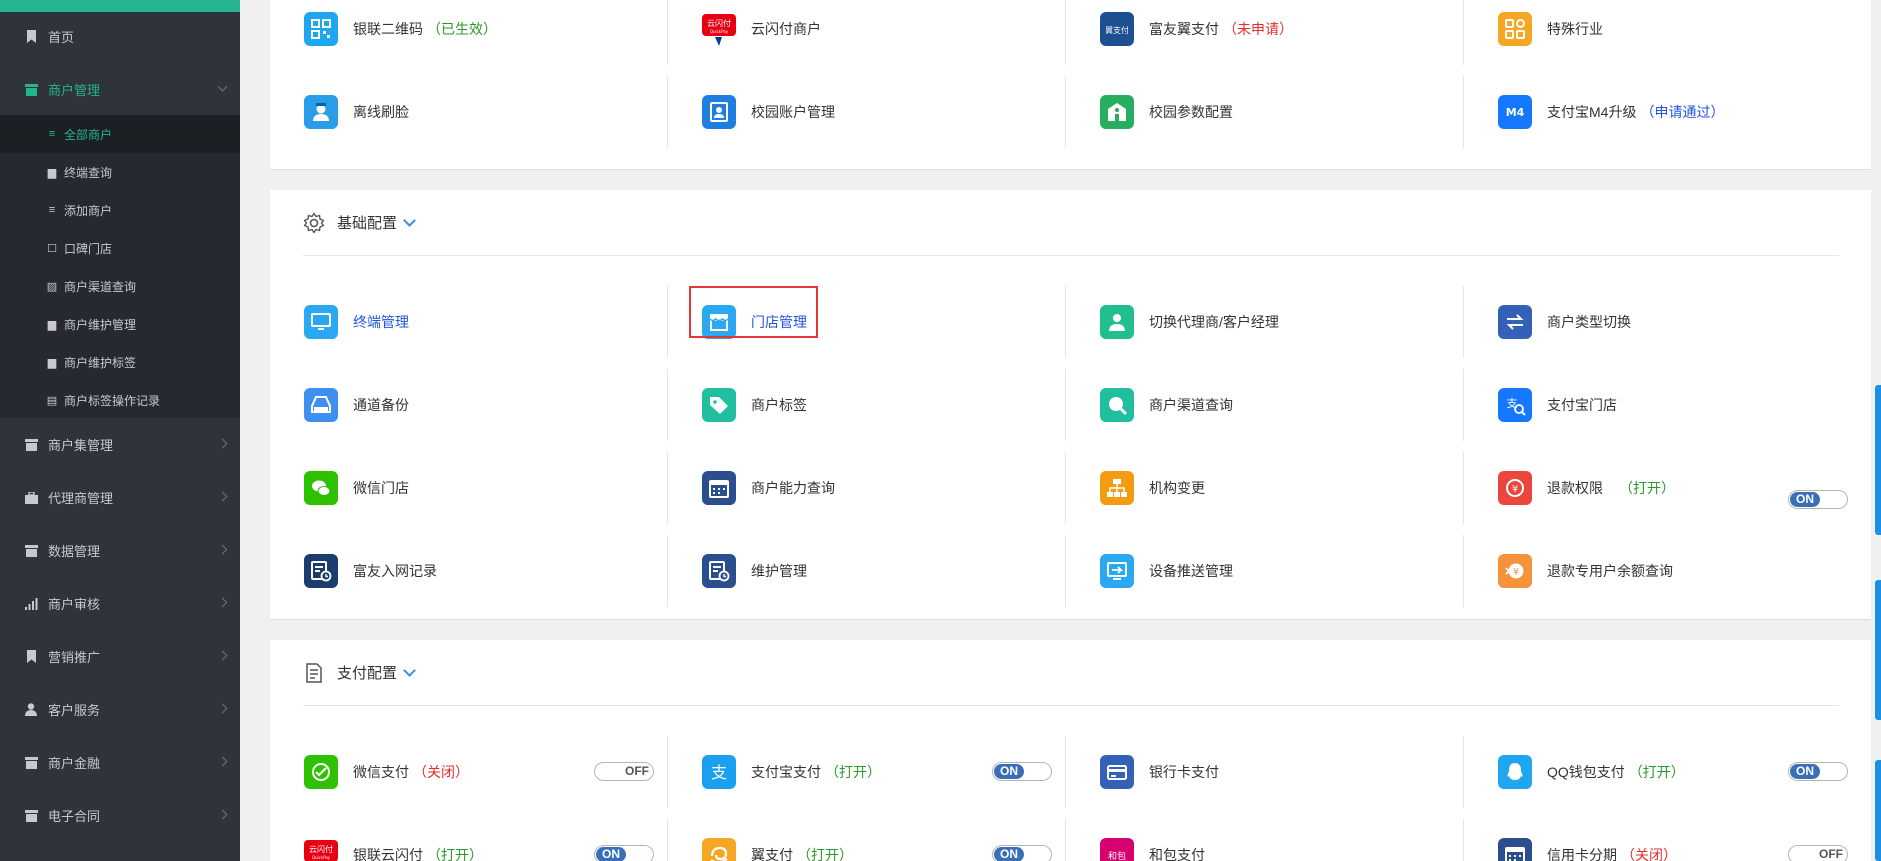 The width and height of the screenshot is (1881, 861). What do you see at coordinates (1265, 32) in the screenshot?
I see `cell-fuyou-bestpay: 翼支付 富友翼支付 （未申请）` at bounding box center [1265, 32].